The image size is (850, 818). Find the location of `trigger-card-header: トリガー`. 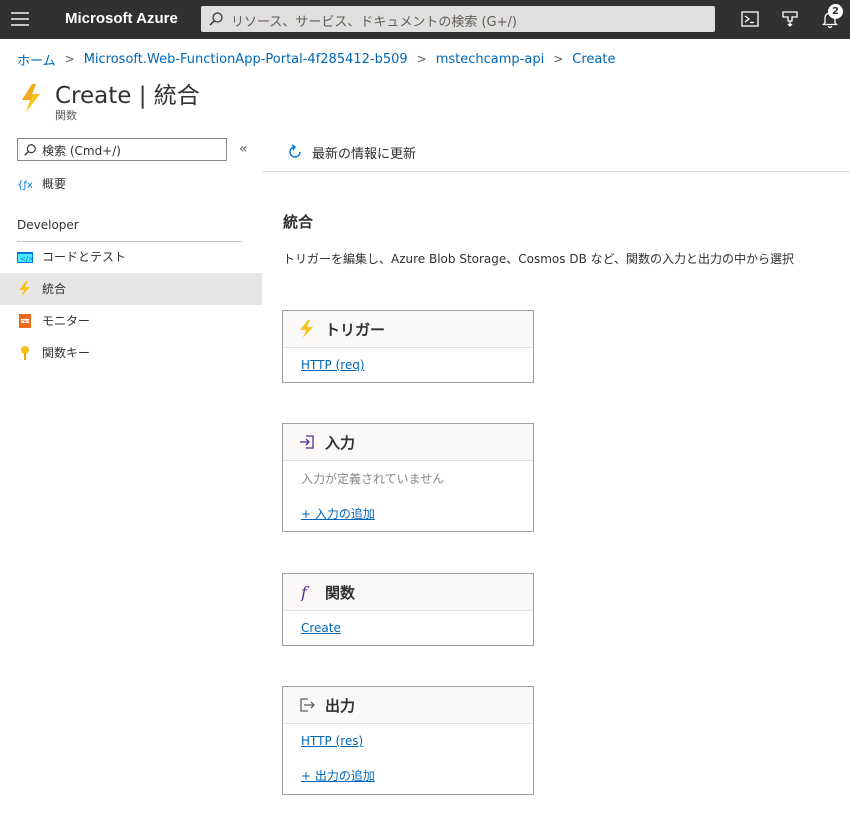

trigger-card-header: トリガー is located at coordinates (408, 329).